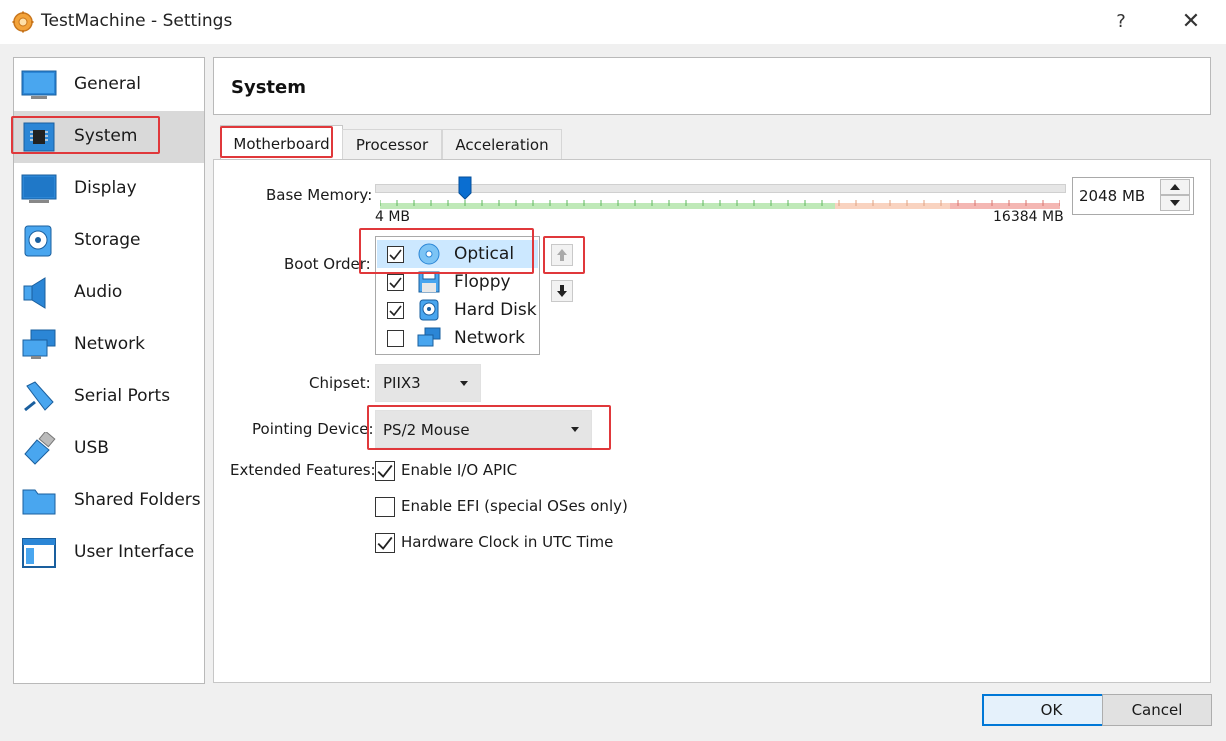  I want to click on ok-button: OK, so click(1051, 710).